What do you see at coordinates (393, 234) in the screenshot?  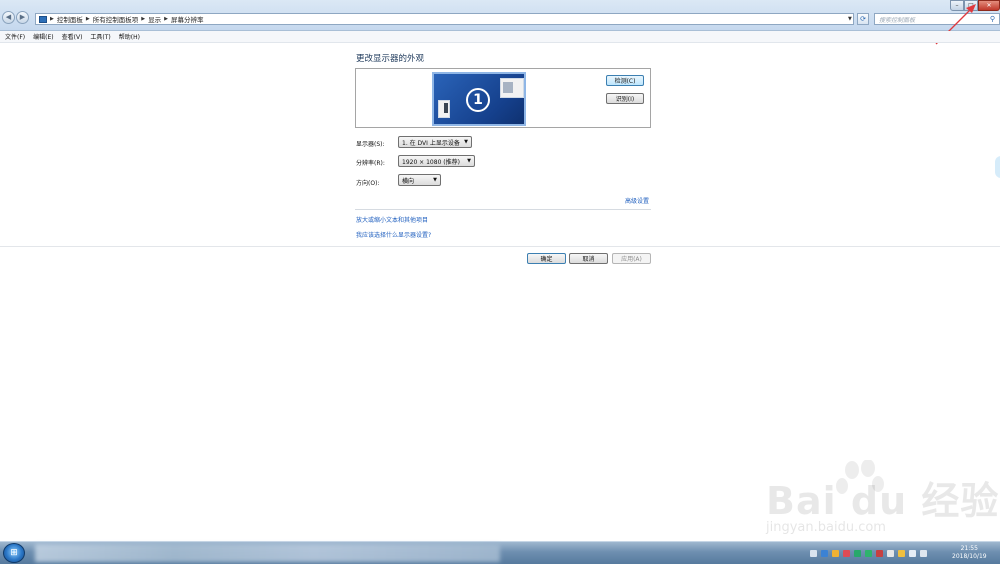 I see `which-settings-link: 我应该选择什么显示器设置?` at bounding box center [393, 234].